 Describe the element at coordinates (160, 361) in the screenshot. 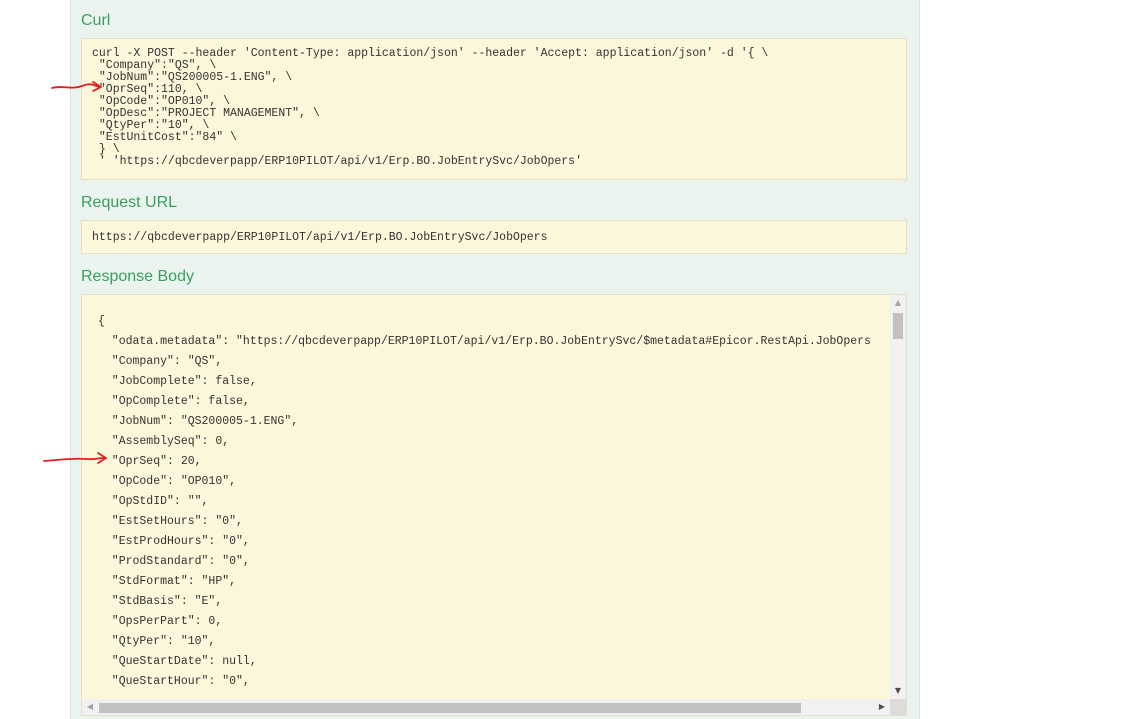

I see `response-line: "Company": "QS",` at that location.